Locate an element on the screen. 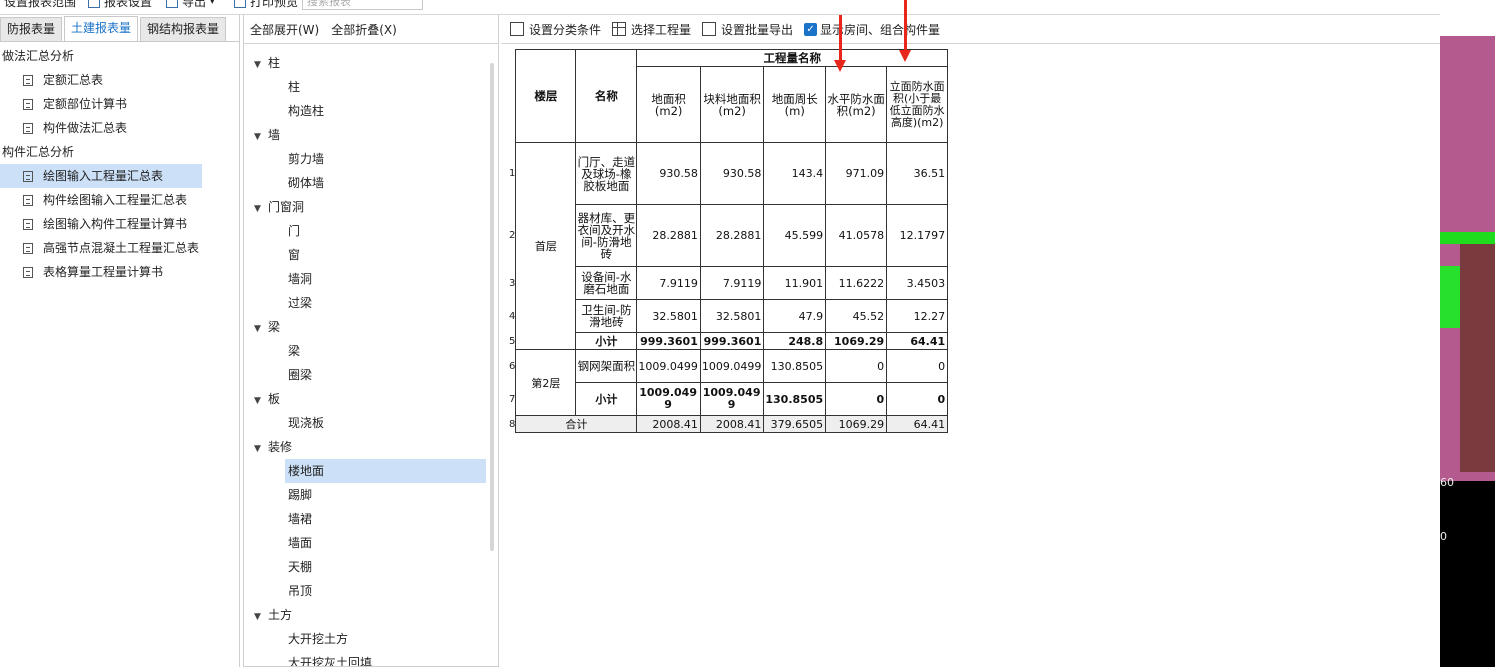 This screenshot has width=1495, height=667. report-item: 构件做法汇总表 is located at coordinates (119, 128).